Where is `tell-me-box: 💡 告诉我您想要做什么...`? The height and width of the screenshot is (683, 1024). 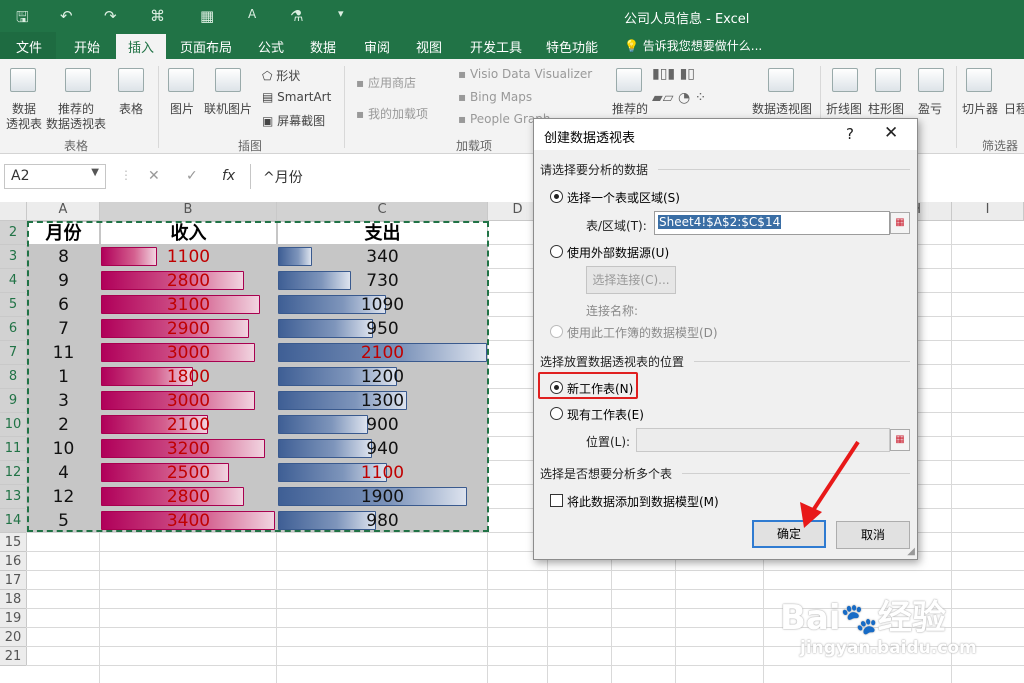 tell-me-box: 💡 告诉我您想要做什么... is located at coordinates (693, 45).